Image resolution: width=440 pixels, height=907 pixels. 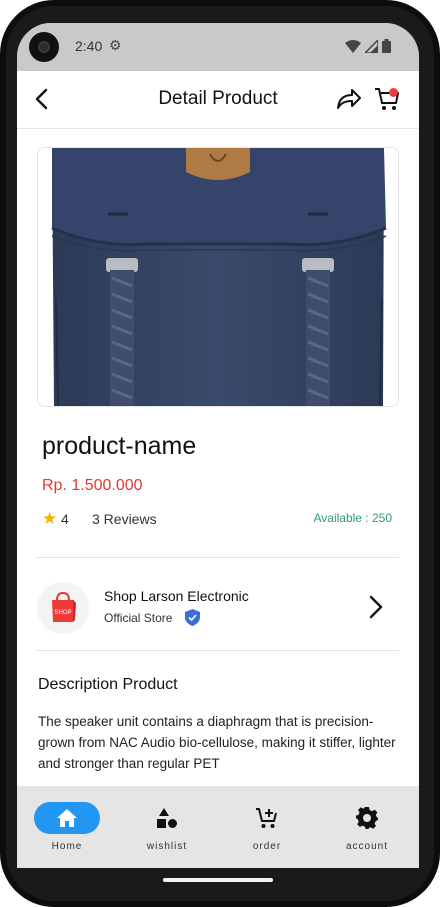 What do you see at coordinates (108, 684) in the screenshot?
I see `description-title: Description Product` at bounding box center [108, 684].